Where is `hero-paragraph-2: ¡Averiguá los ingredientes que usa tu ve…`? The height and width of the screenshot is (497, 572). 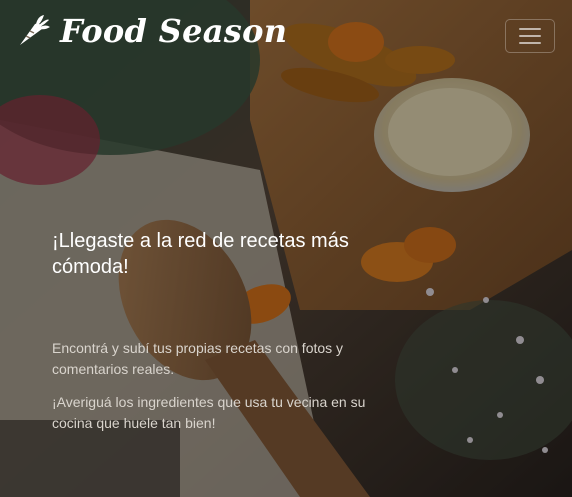
hero-paragraph-2: ¡Averiguá los ingredientes que usa tu ve… is located at coordinates (209, 412).